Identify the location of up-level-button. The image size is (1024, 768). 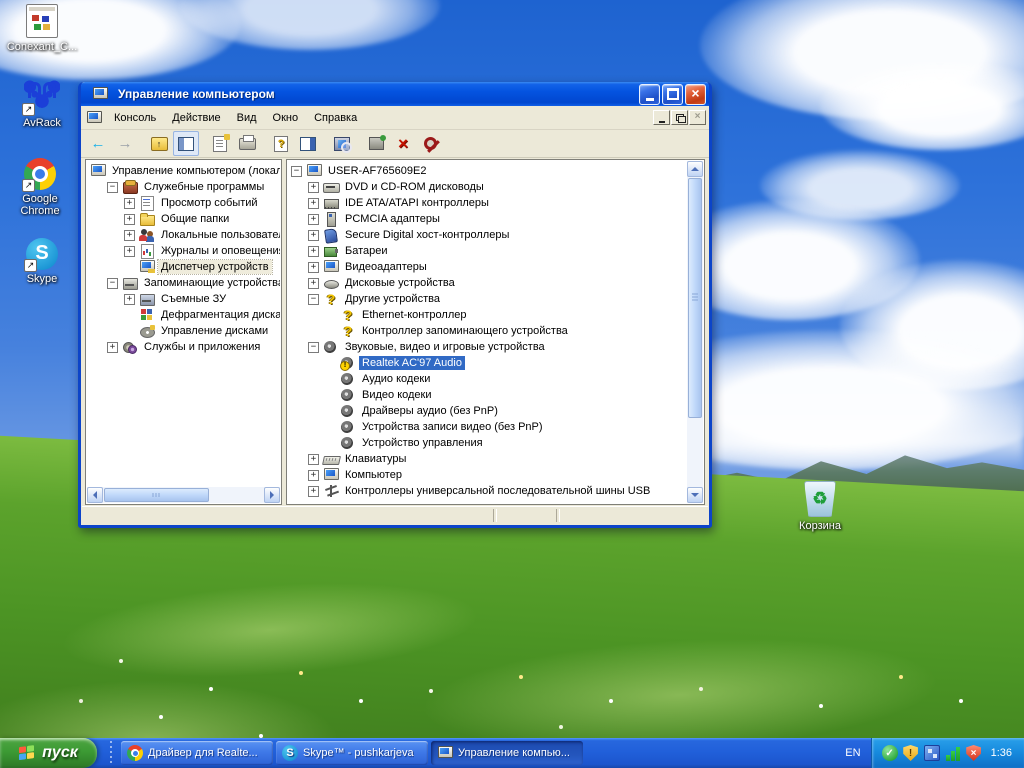
(159, 143).